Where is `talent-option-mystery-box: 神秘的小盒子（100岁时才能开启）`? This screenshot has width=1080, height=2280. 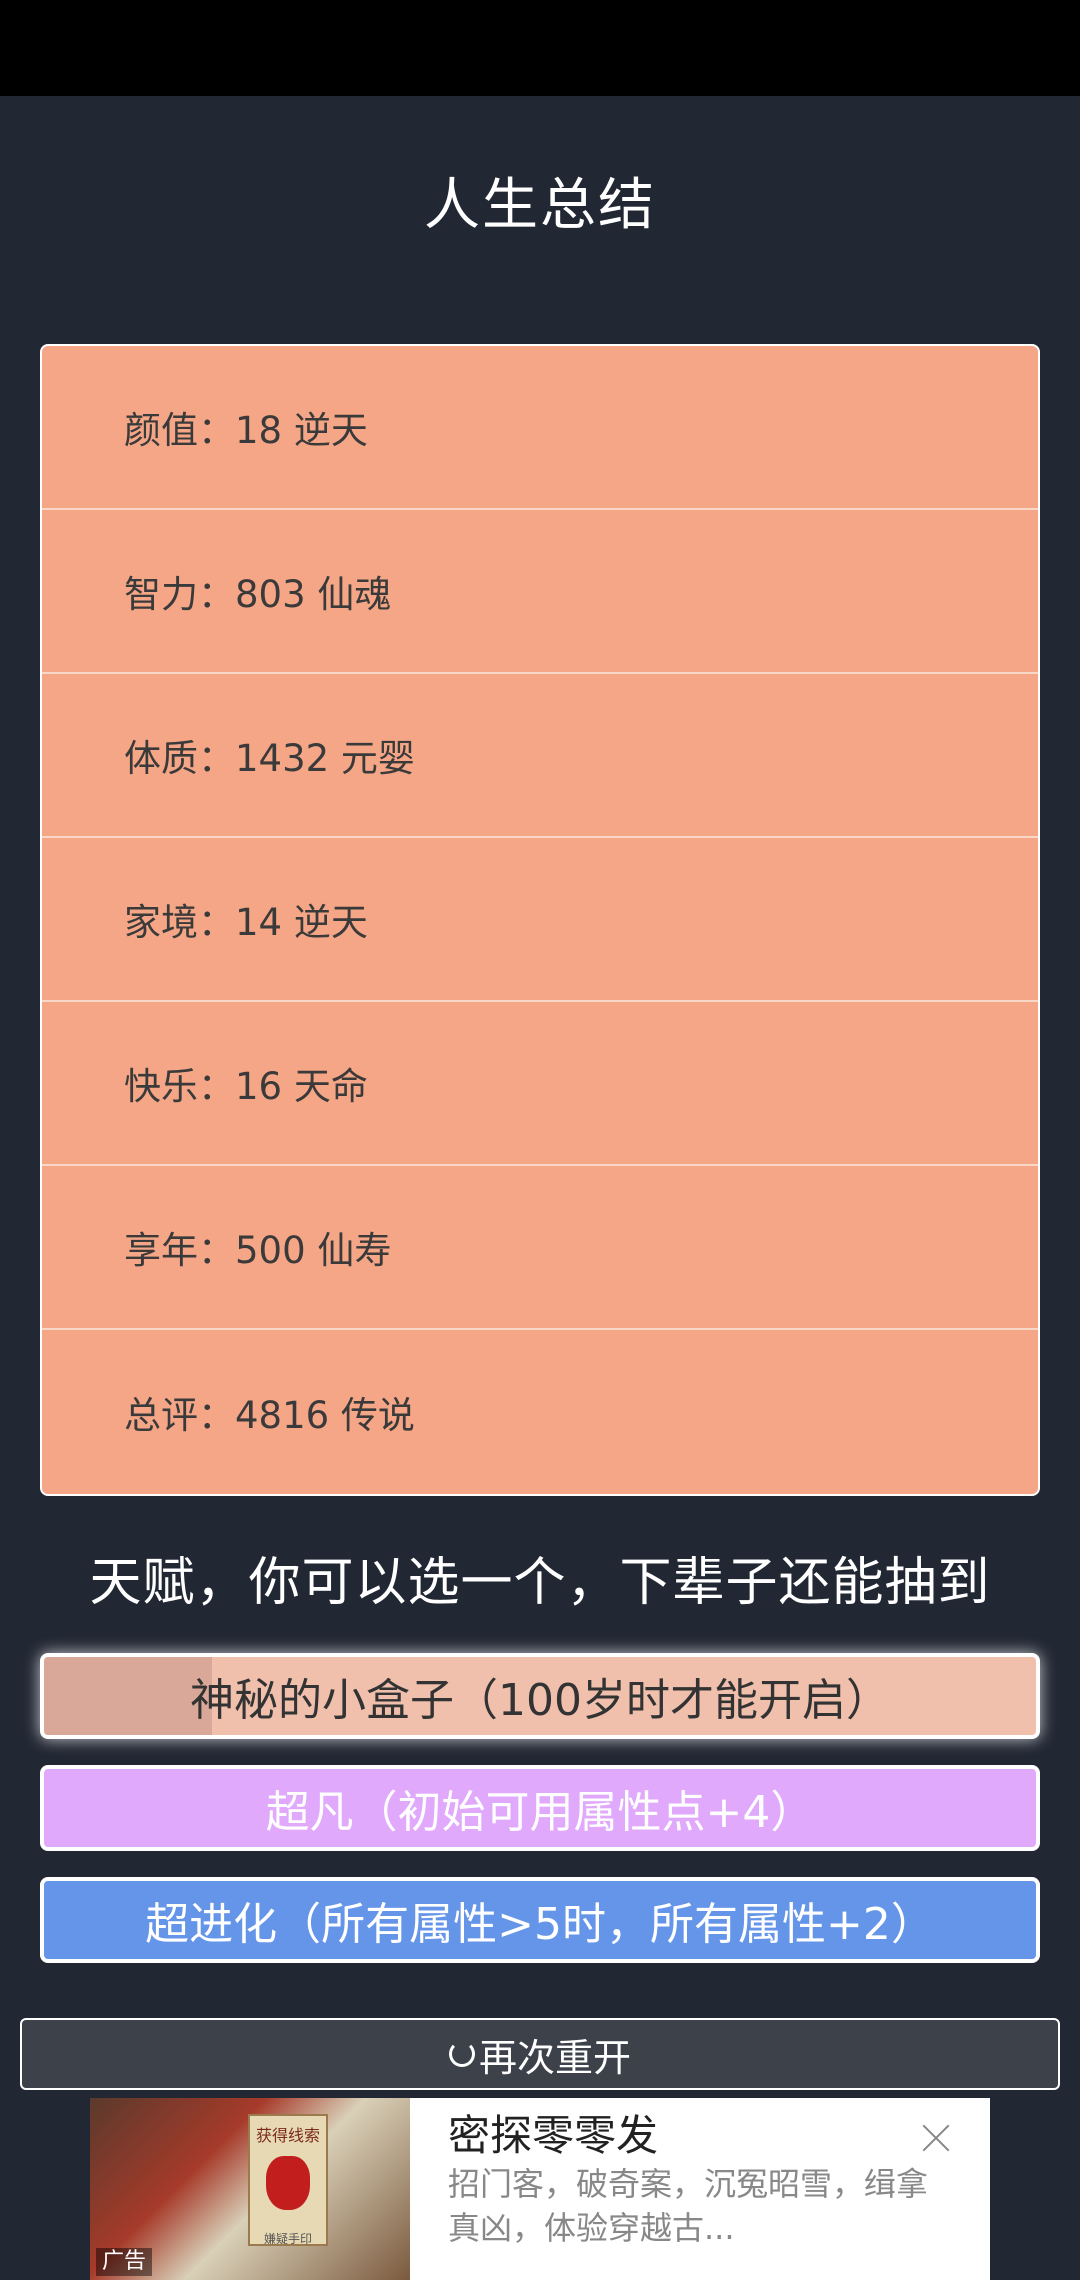
talent-option-mystery-box: 神秘的小盒子（100岁时才能开启） is located at coordinates (540, 1696).